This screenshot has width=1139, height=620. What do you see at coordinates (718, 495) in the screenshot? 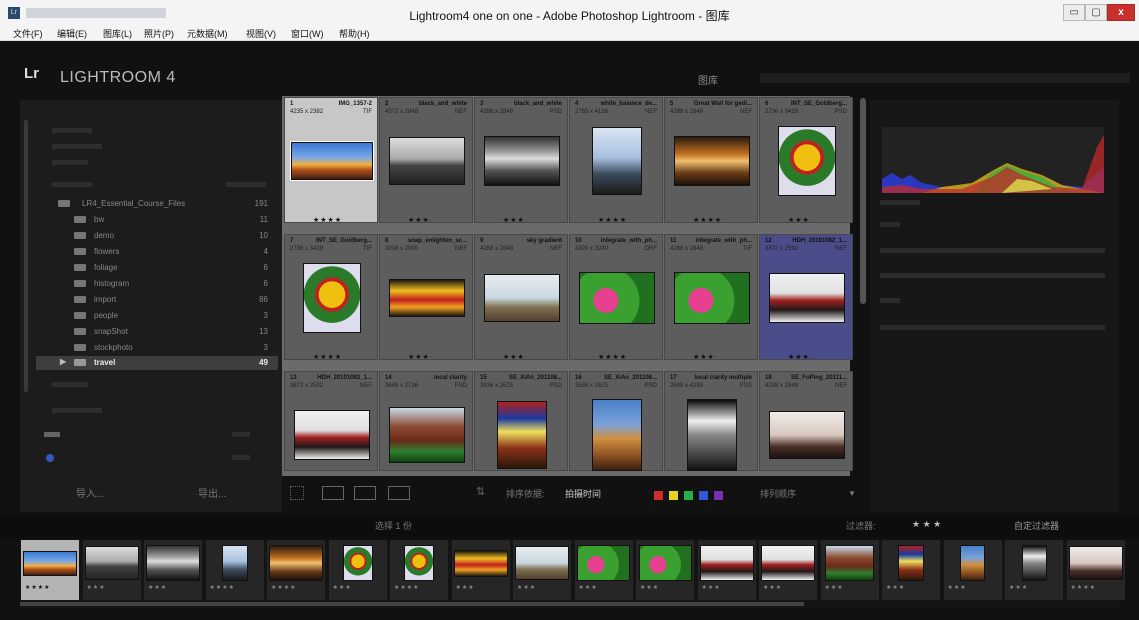
I see `color-label-purple` at bounding box center [718, 495].